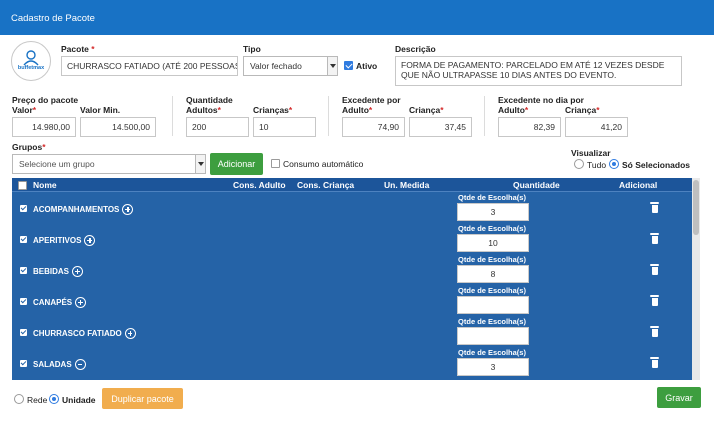 The height and width of the screenshot is (421, 714). What do you see at coordinates (31, 58) in the screenshot?
I see `user-icon` at bounding box center [31, 58].